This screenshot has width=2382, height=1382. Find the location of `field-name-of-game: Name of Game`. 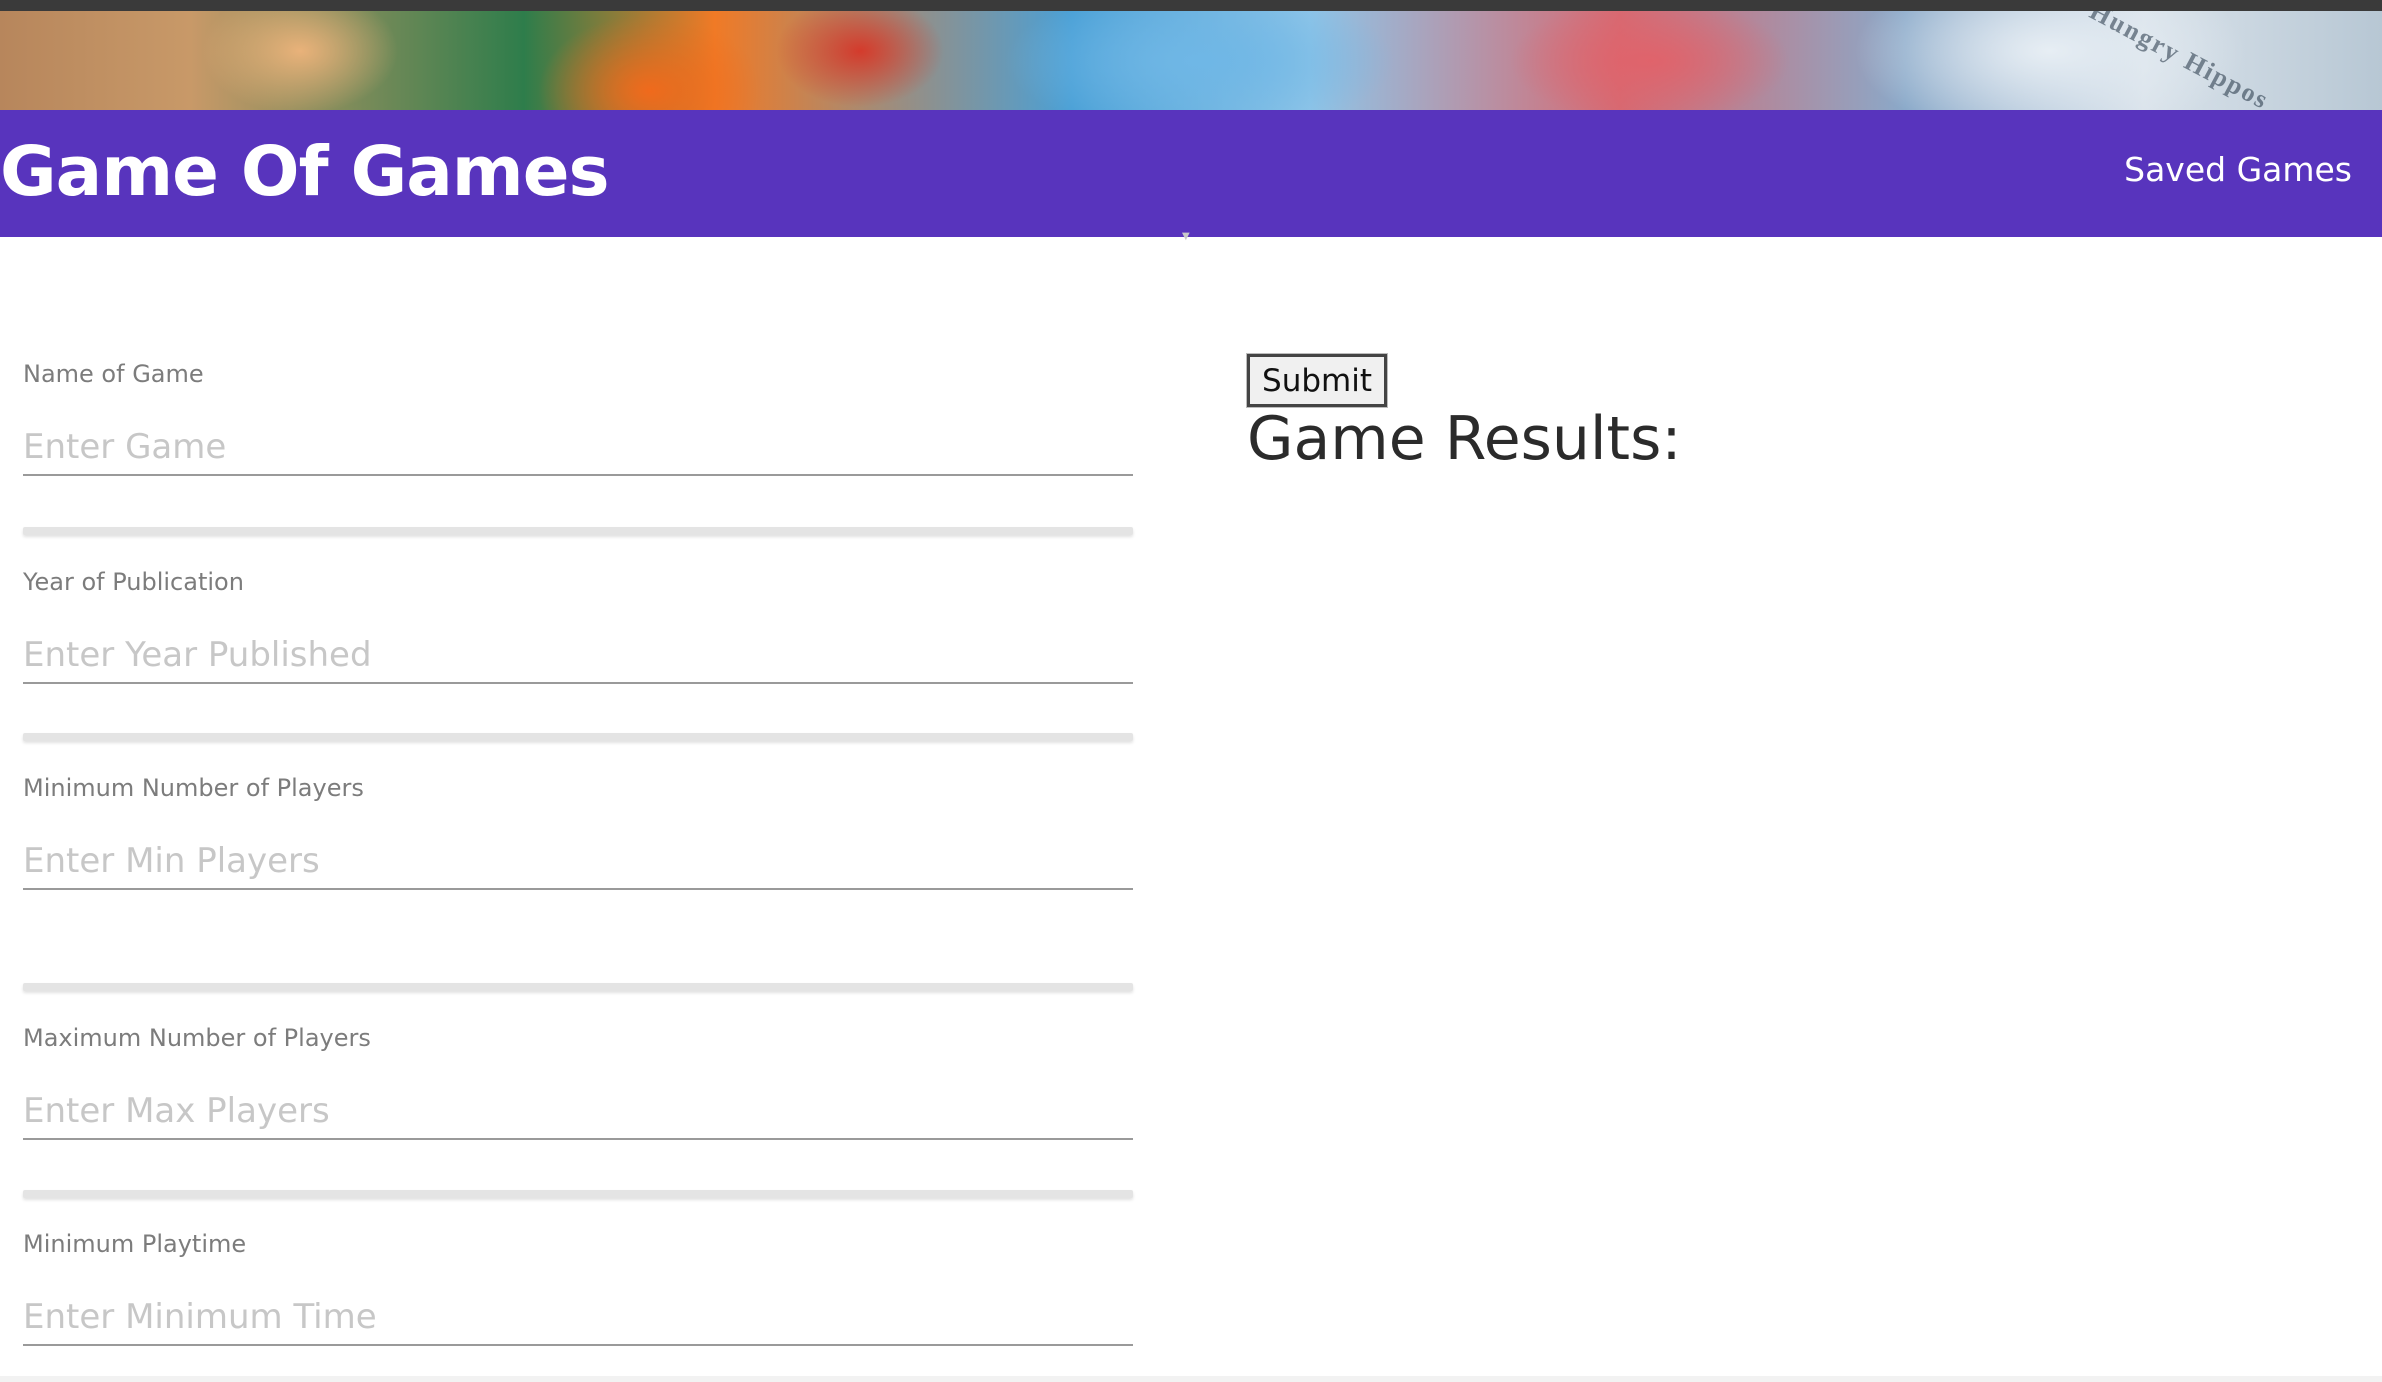

field-name-of-game: Name of Game is located at coordinates (578, 418).